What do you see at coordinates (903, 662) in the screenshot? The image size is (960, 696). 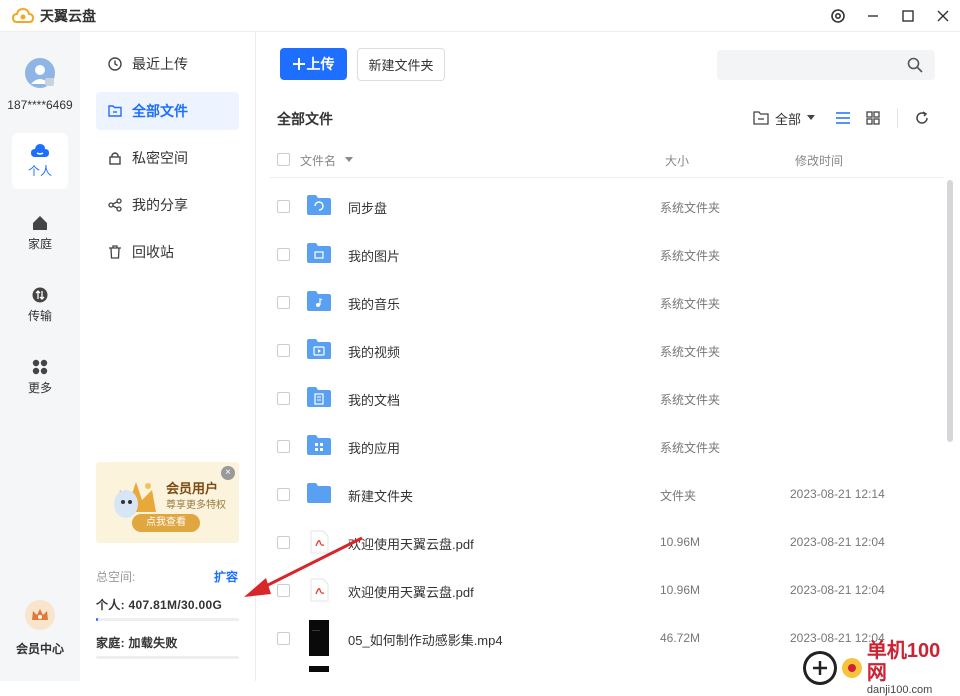 I see `watermark-brand: 单机100网` at bounding box center [903, 662].